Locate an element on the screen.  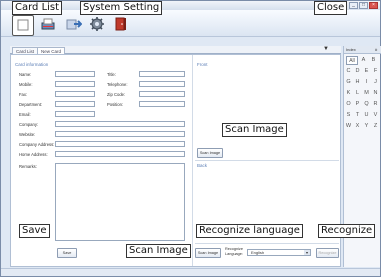
recognize-callout: Recognize is located at coordinates (347, 231).